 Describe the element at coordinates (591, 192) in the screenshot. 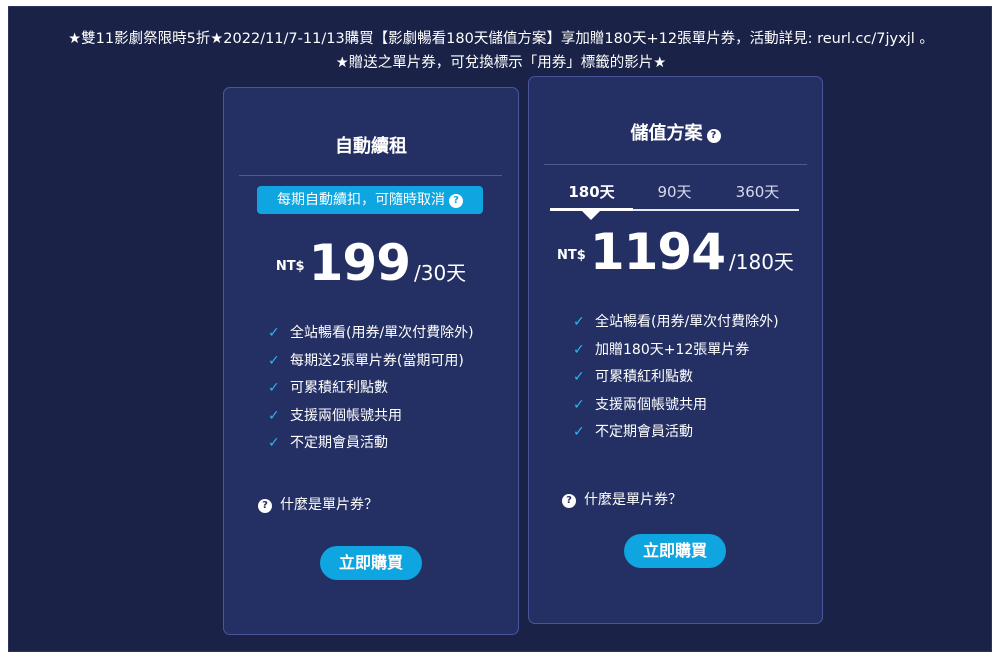

I see `tab-180-days: 180天` at that location.